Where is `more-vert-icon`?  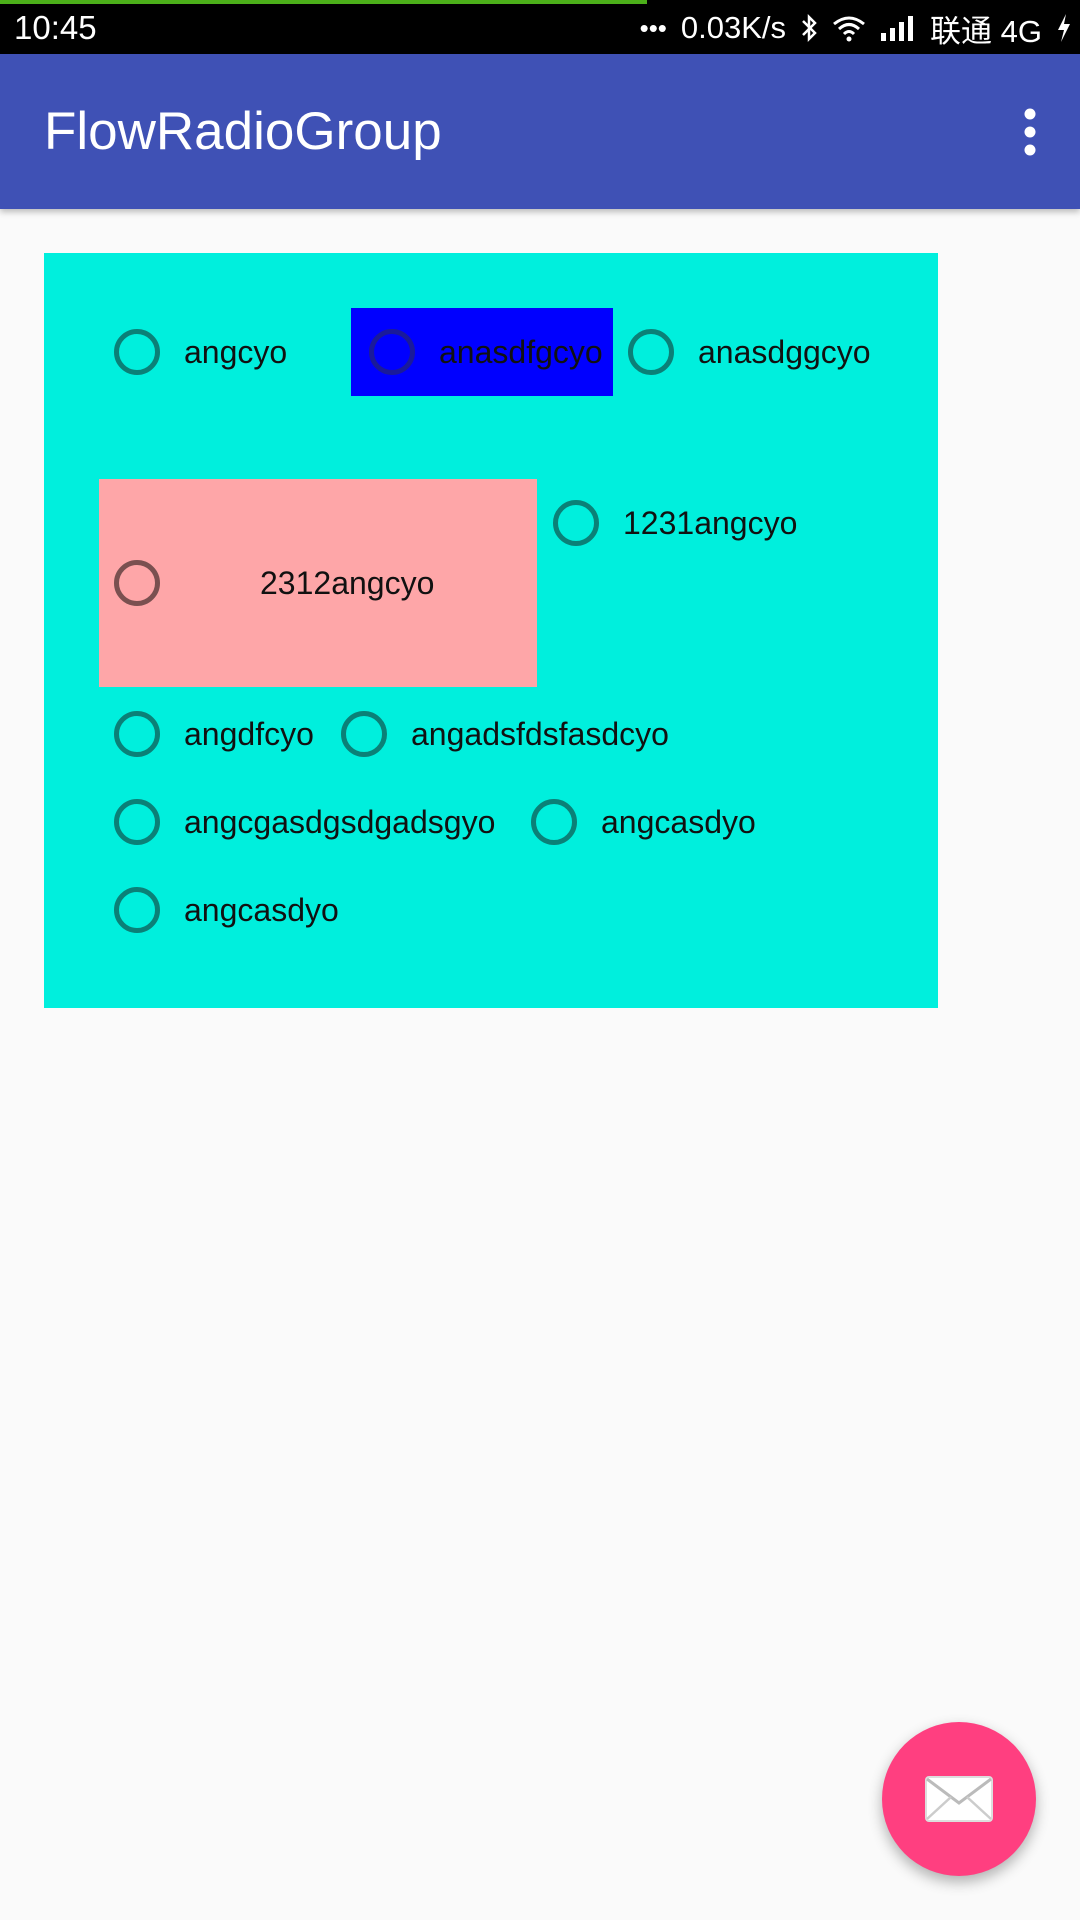
more-vert-icon is located at coordinates (1030, 132).